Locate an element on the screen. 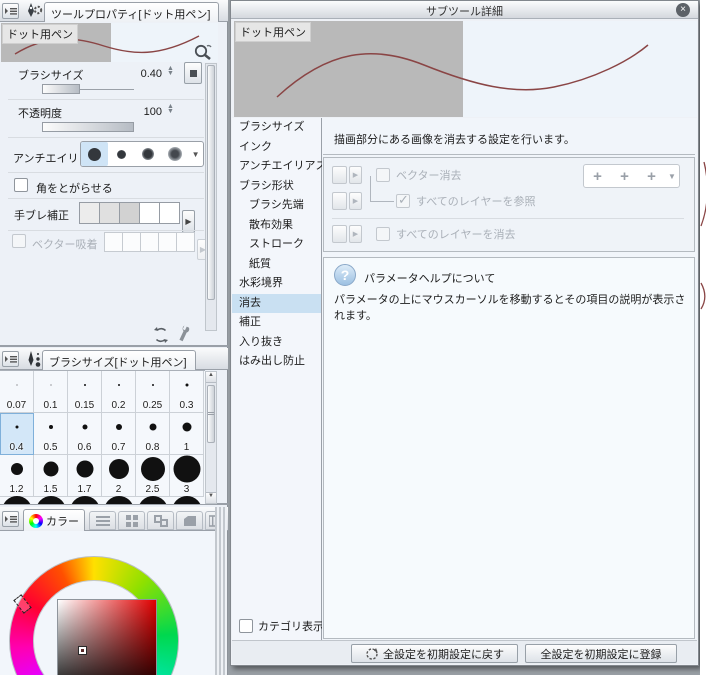  dialog-title: サブツール詳細 is located at coordinates (464, 10).